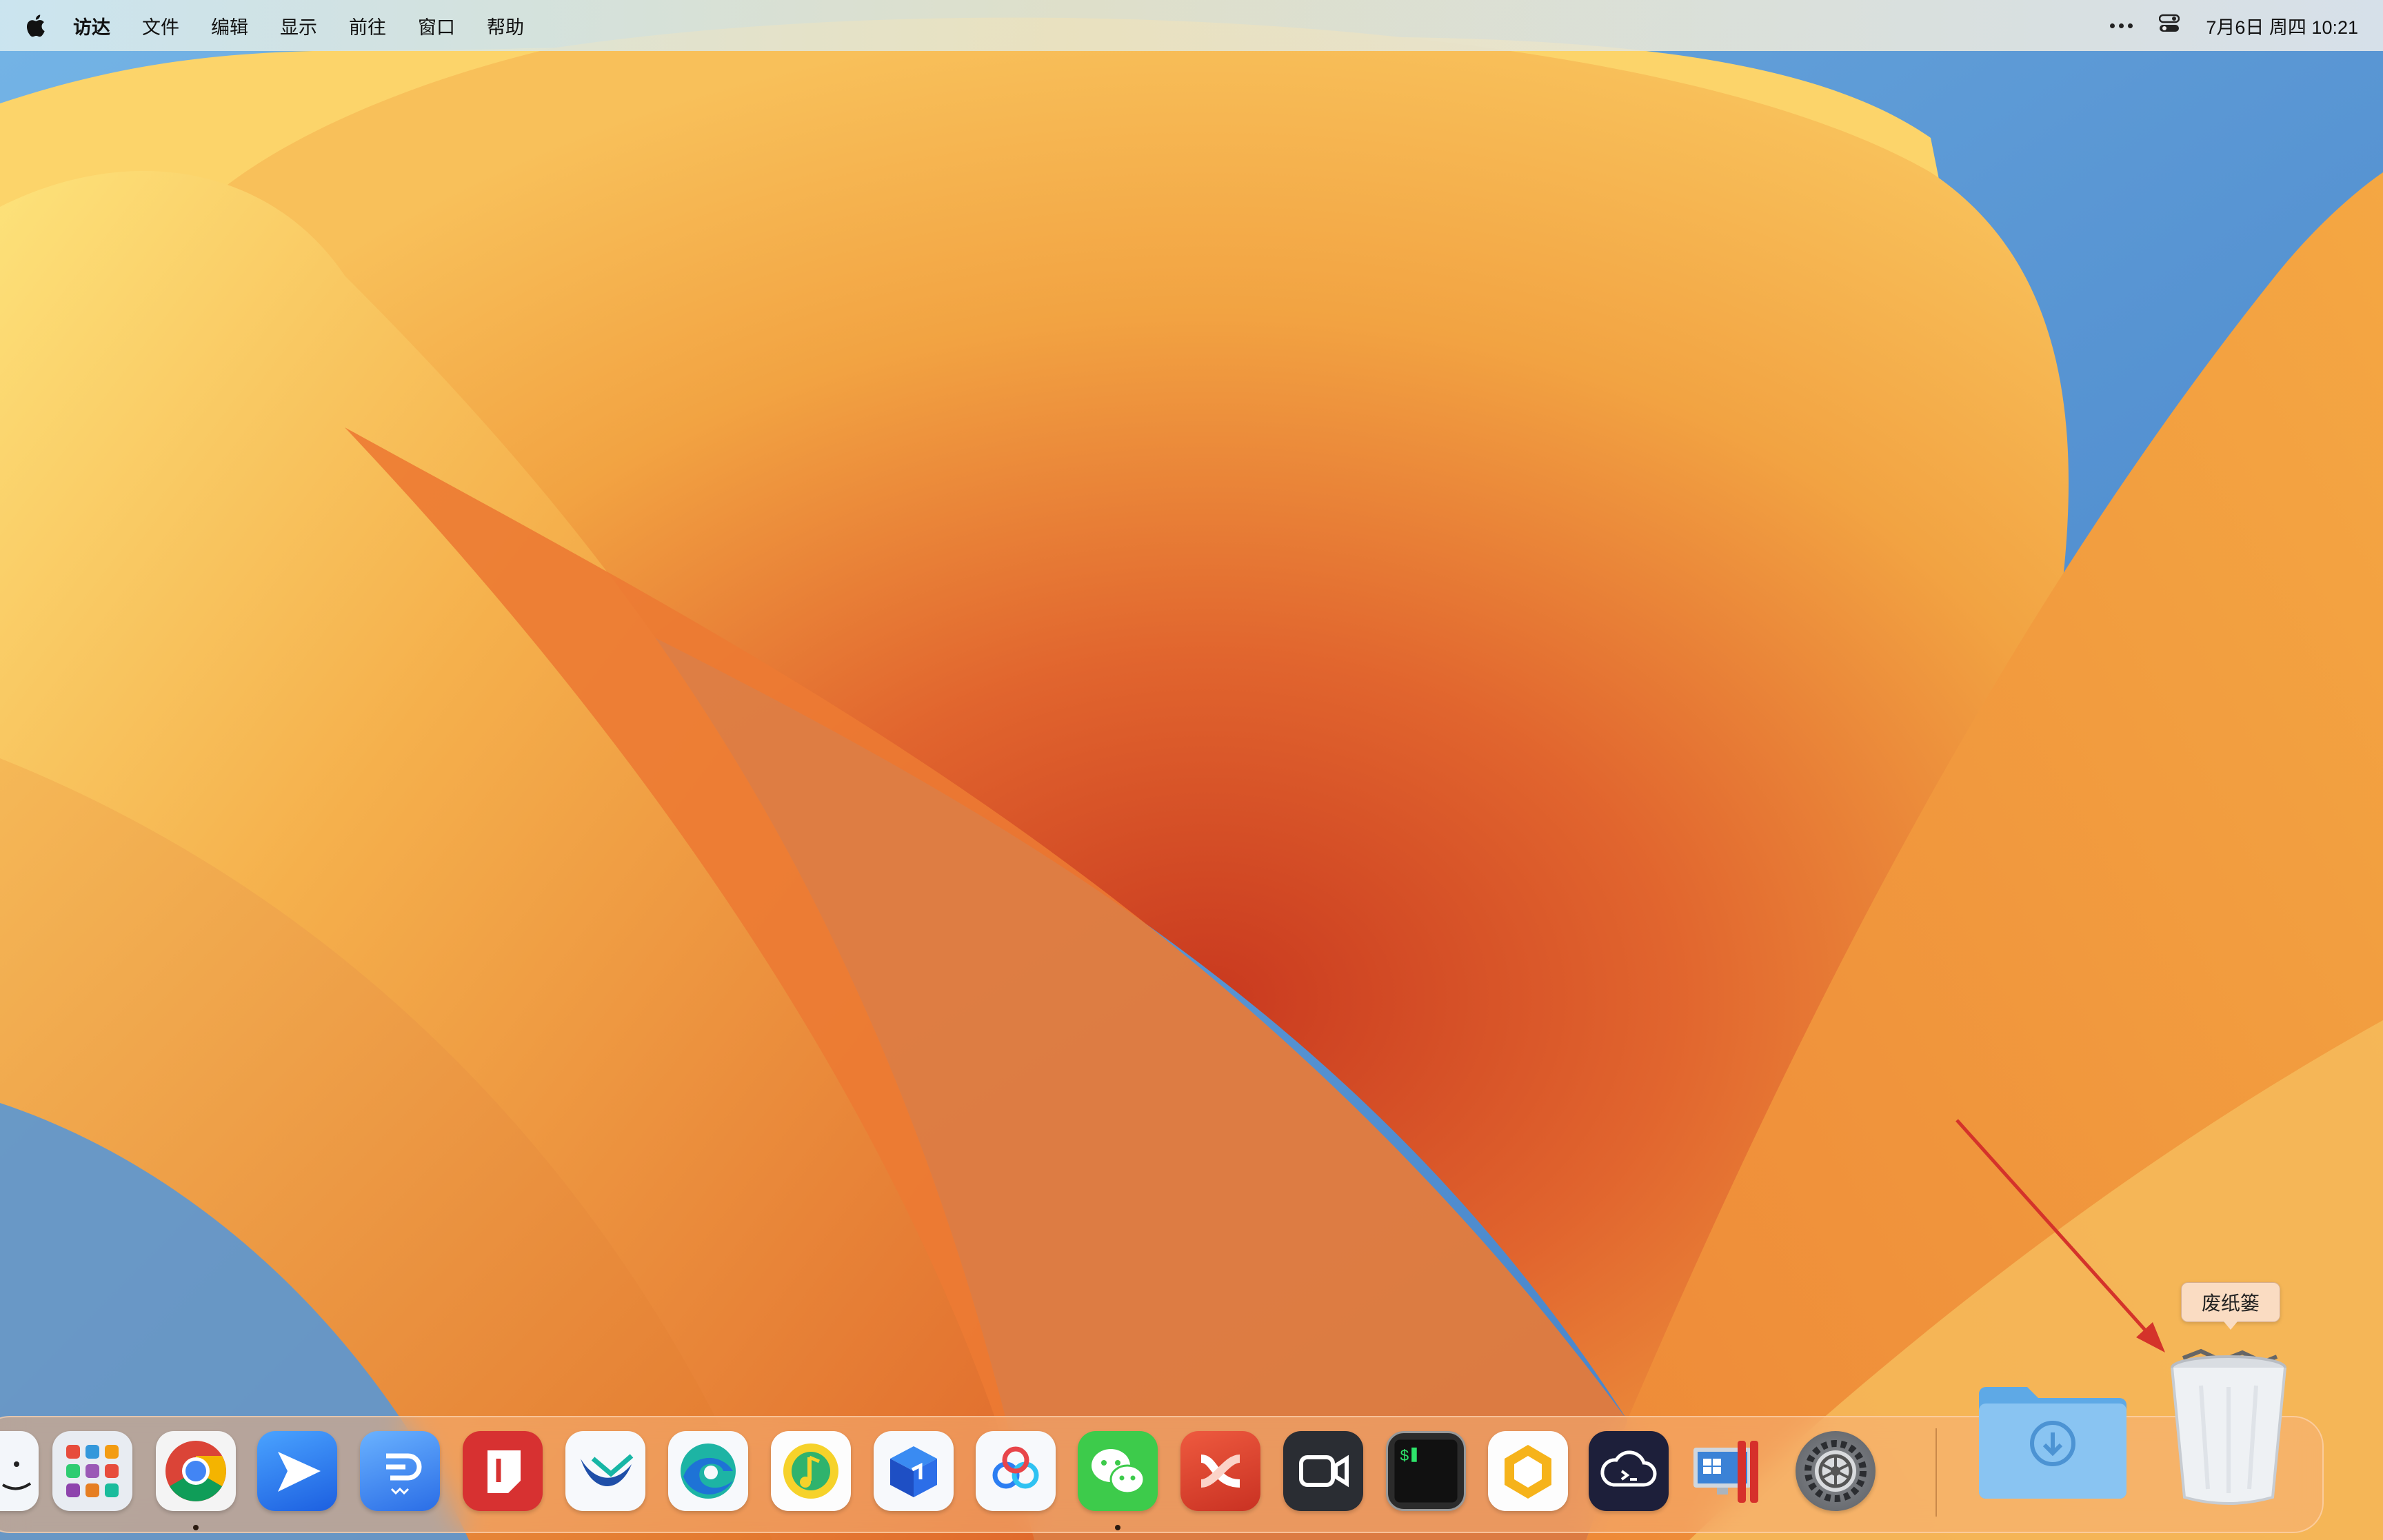 The width and height of the screenshot is (2383, 1540). Describe the element at coordinates (400, 1471) in the screenshot. I see `note-app-icon` at that location.